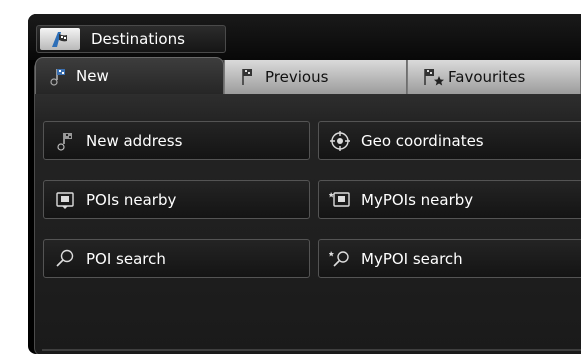 Image resolution: width=581 pixels, height=354 pixels. I want to click on mypois-nearby-button: MyPOIs nearby, so click(449, 199).